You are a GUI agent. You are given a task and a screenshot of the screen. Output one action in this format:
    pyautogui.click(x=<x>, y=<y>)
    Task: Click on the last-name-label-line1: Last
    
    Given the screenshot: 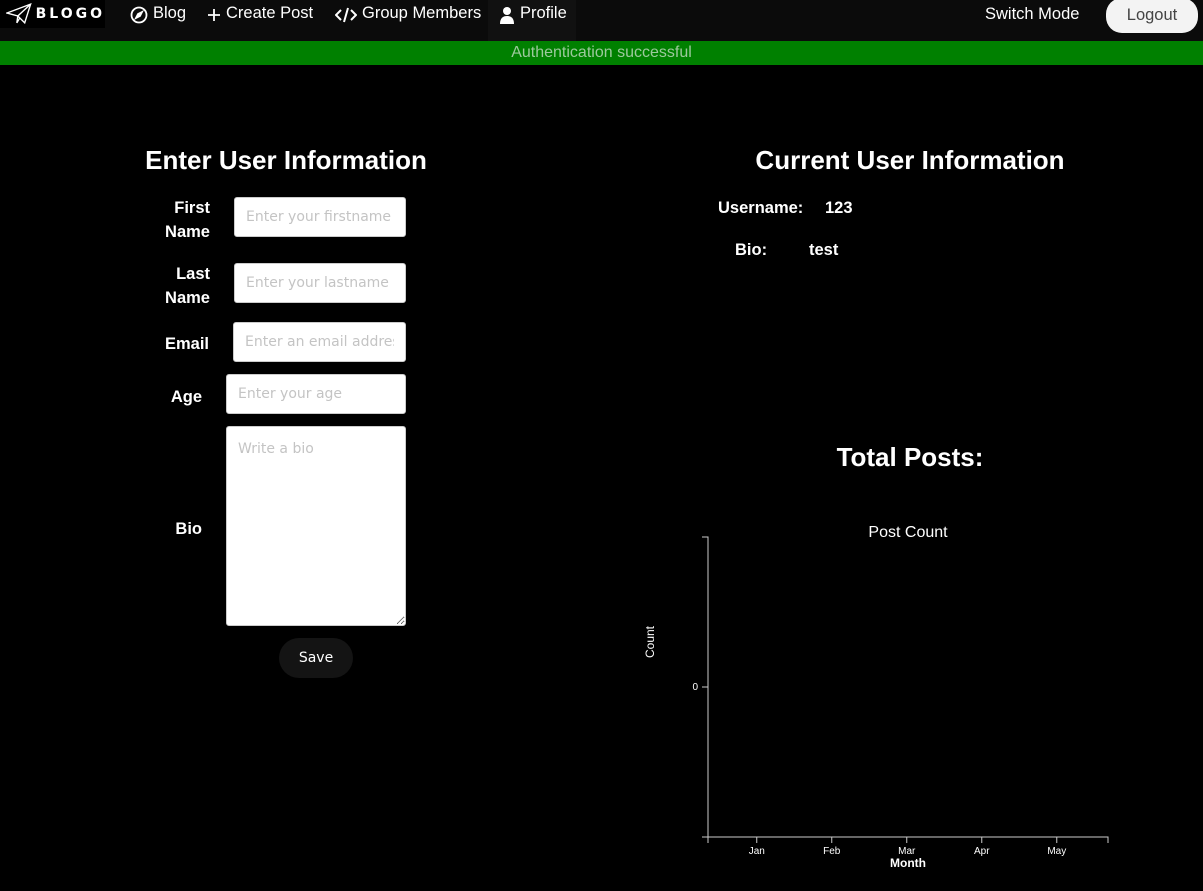 What is the action you would take?
    pyautogui.click(x=193, y=274)
    